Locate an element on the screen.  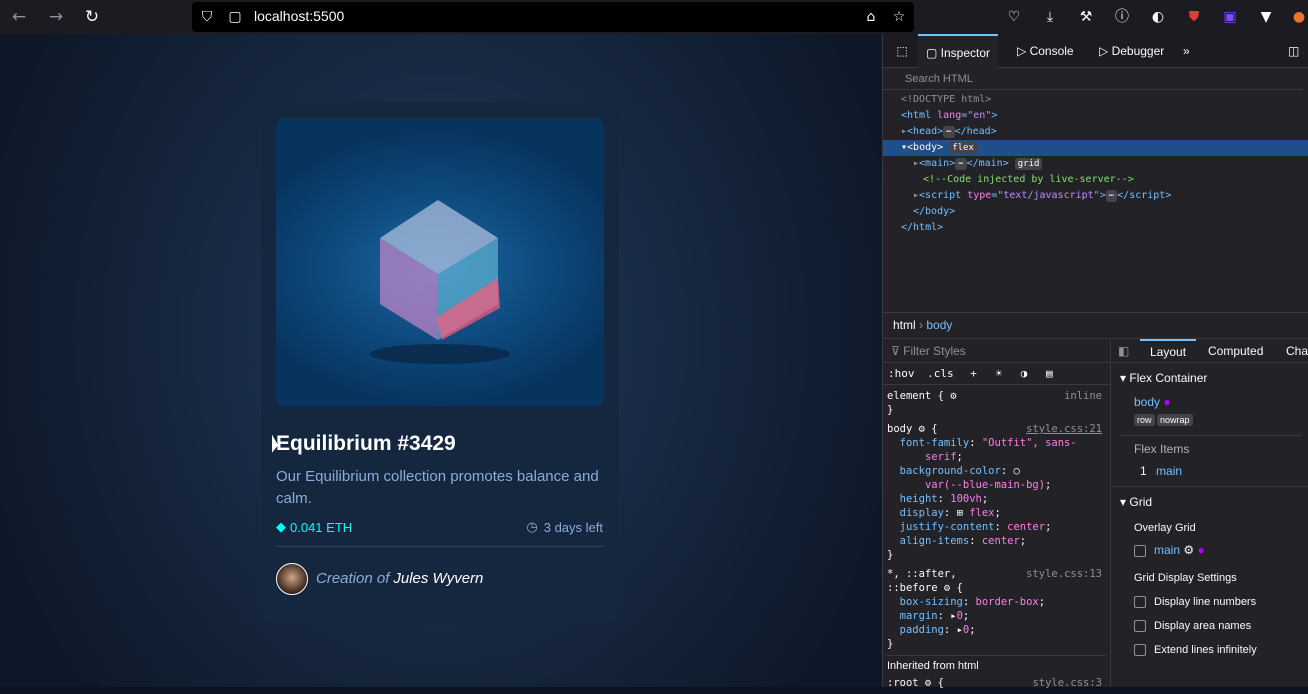
flex-element: body ● is located at coordinates (1210, 402).